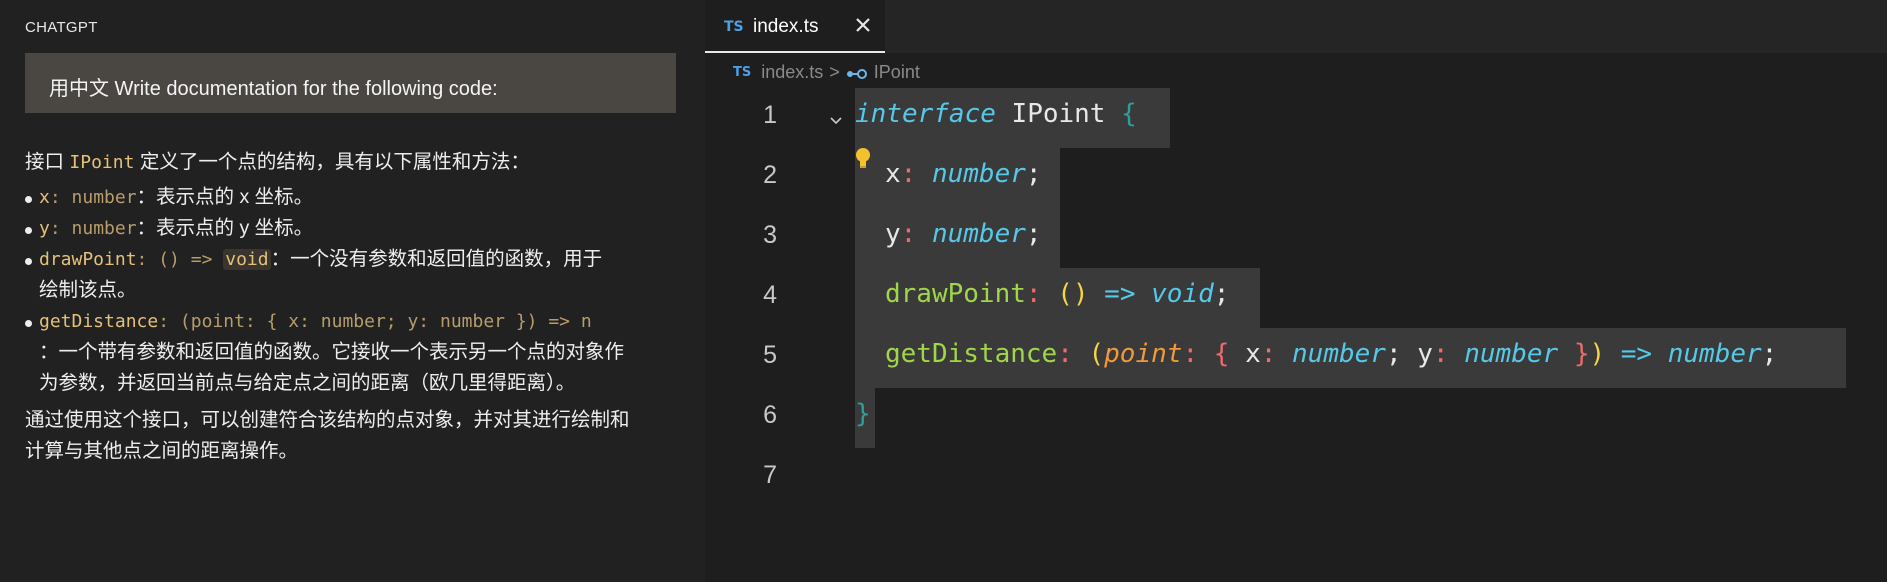 This screenshot has height=582, width=1887. Describe the element at coordinates (1296, 118) in the screenshot. I see `code-line: 1 interface IPoint {` at that location.